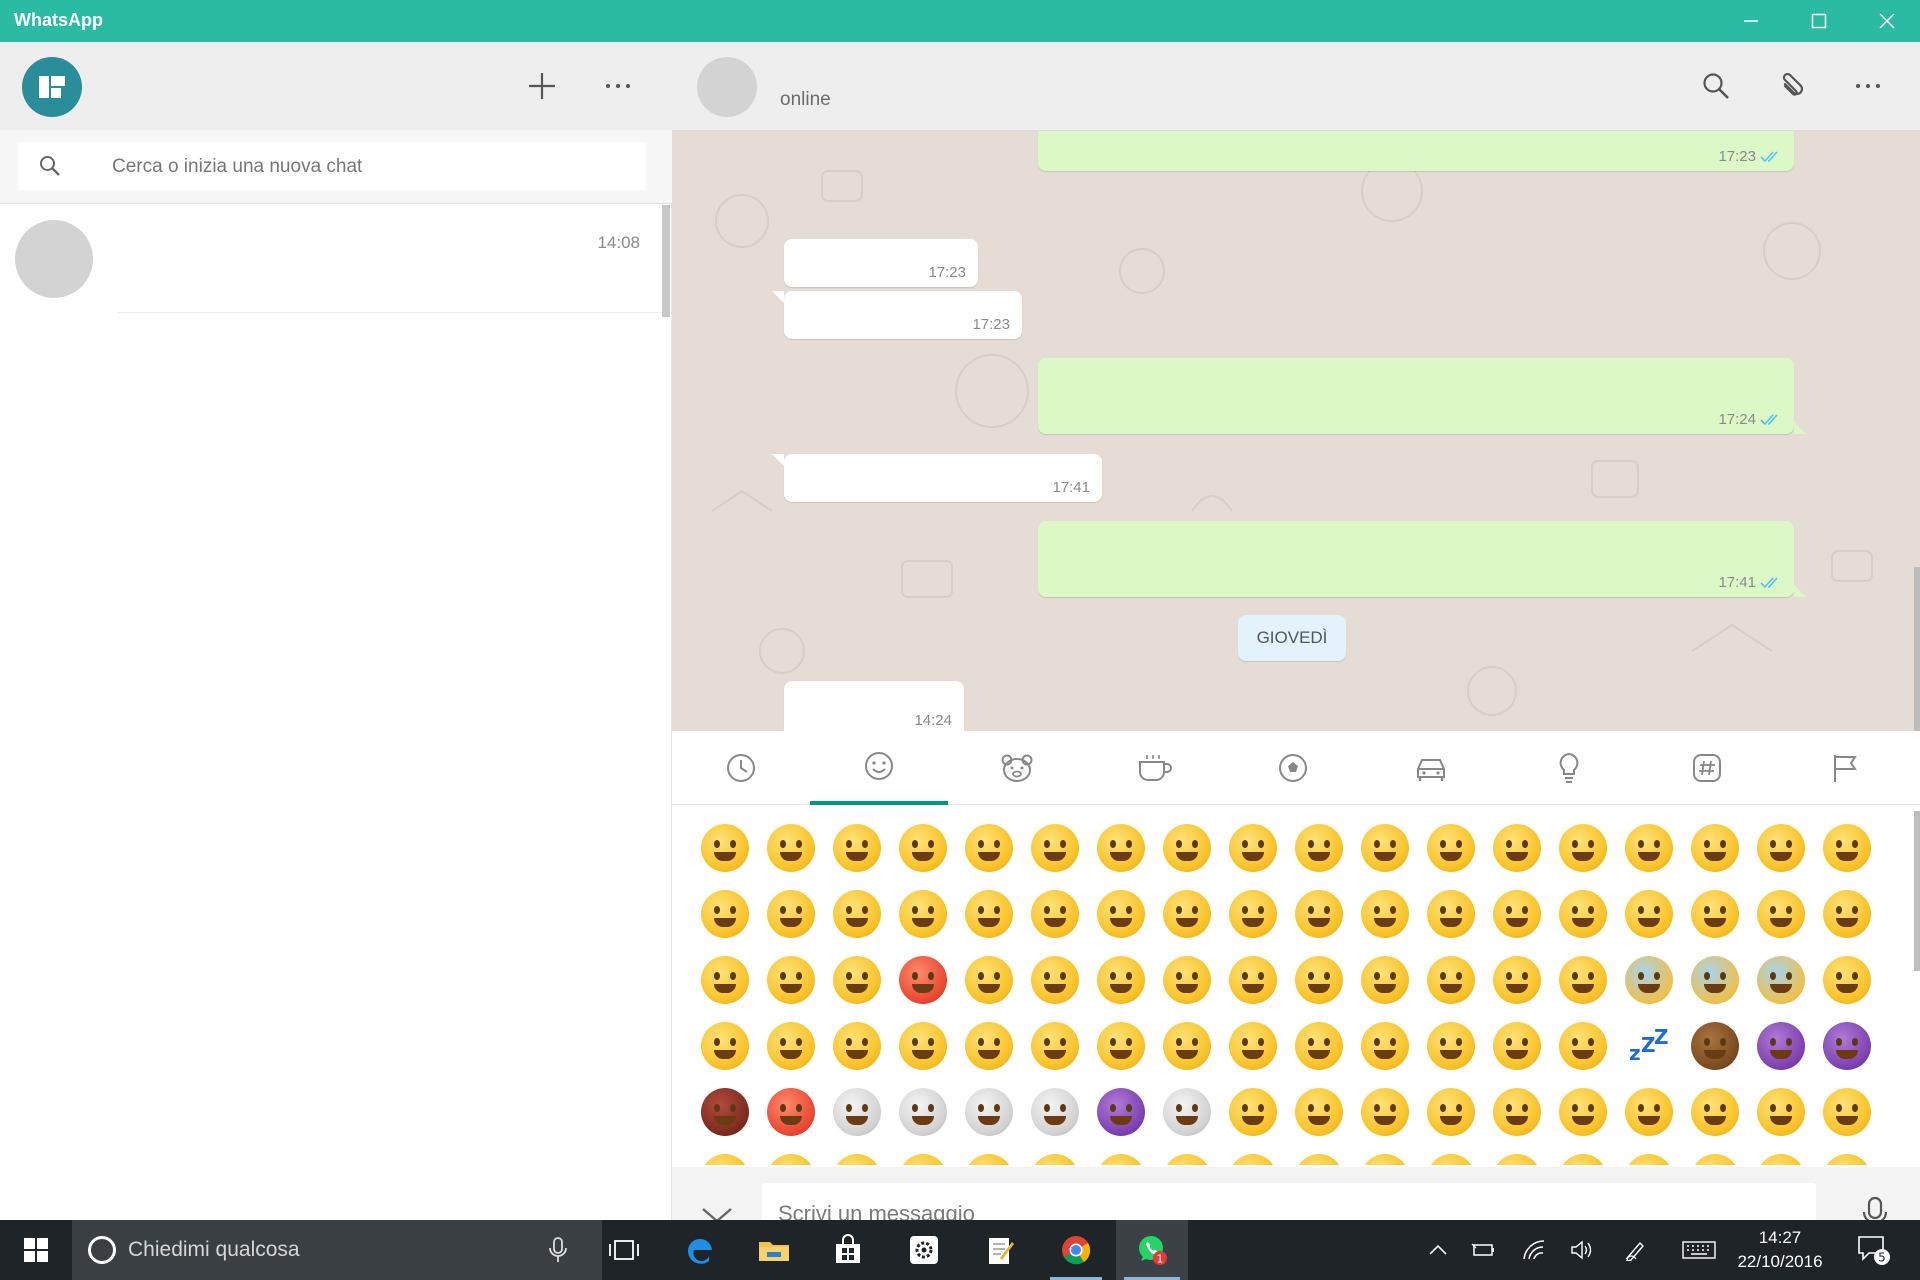  I want to click on emoji-relieved, so click(1715, 848).